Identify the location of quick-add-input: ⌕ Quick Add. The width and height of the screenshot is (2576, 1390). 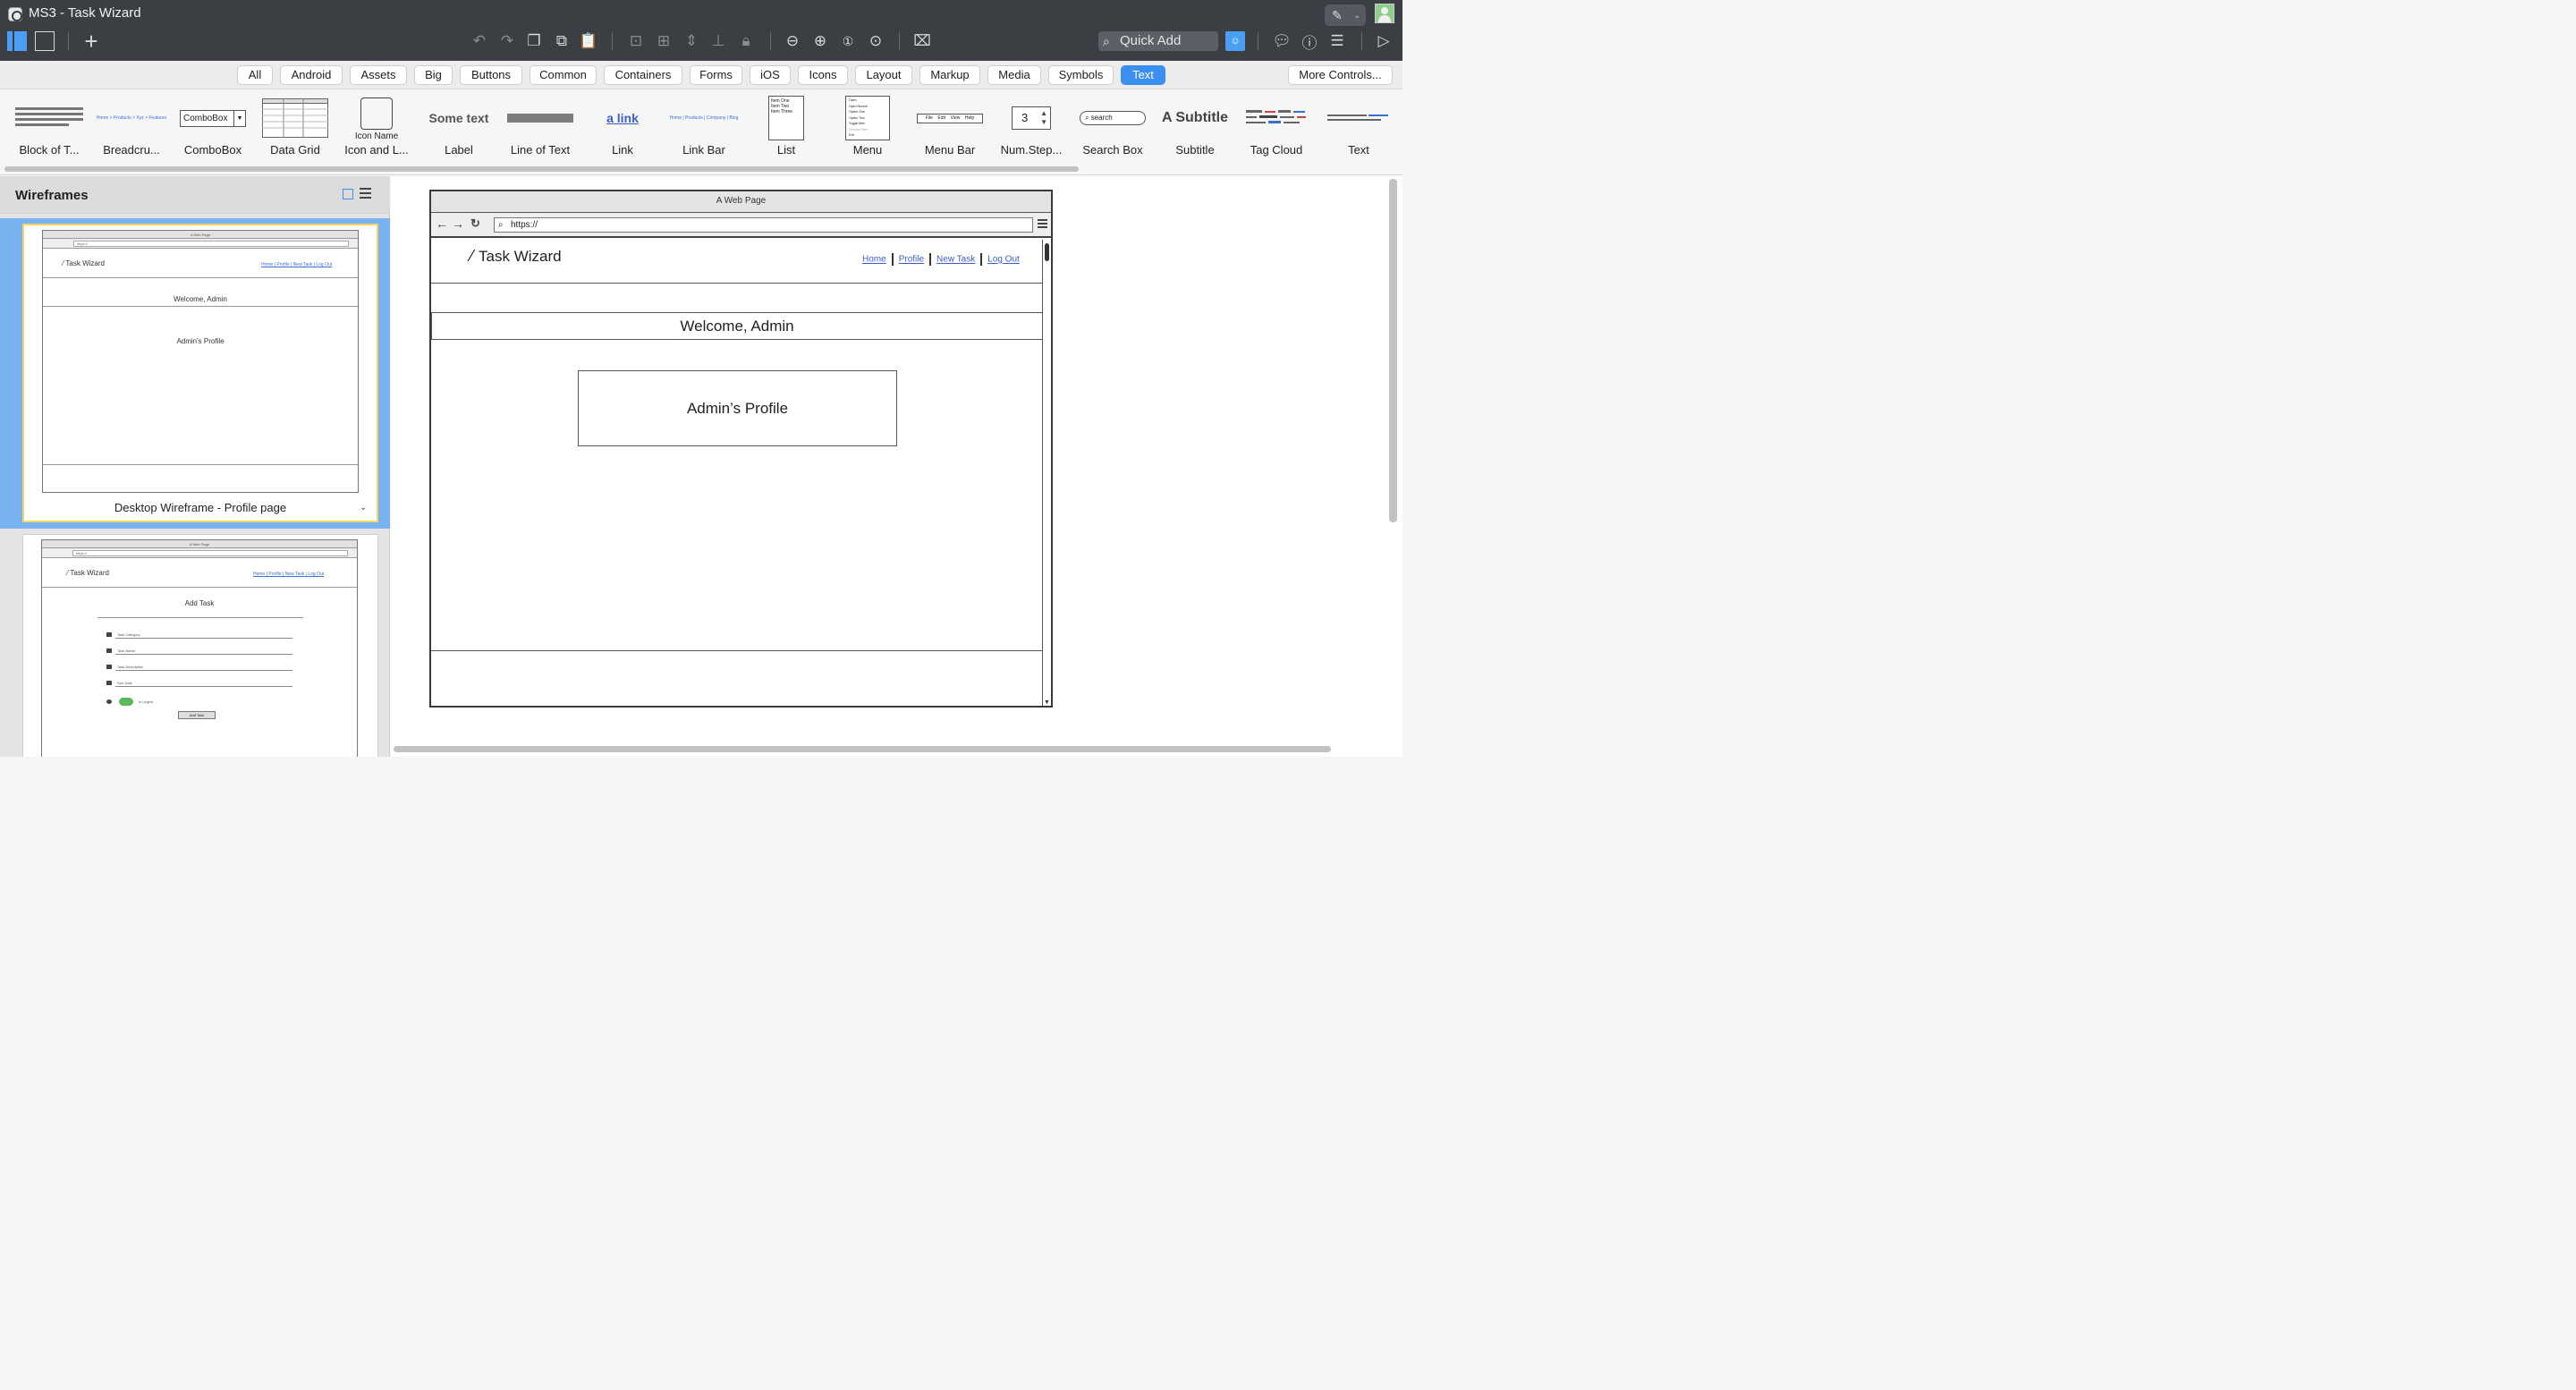
(1158, 41).